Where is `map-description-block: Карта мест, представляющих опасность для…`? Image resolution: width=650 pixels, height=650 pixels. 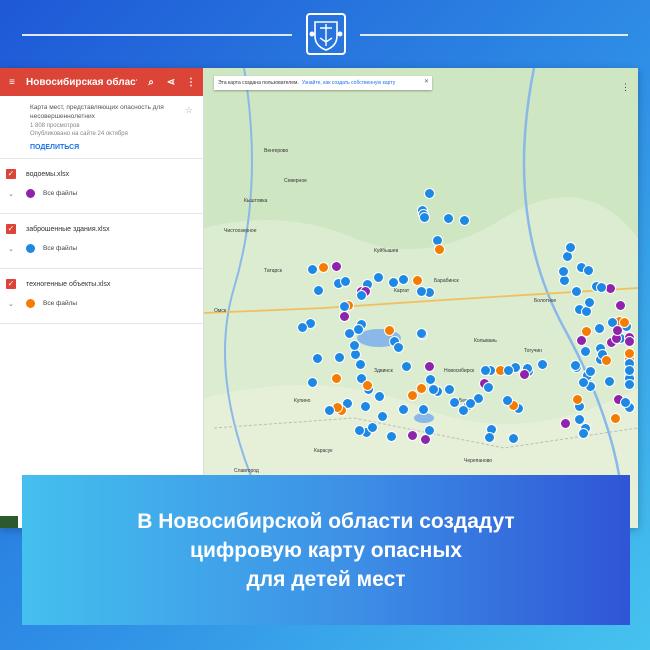 map-description-block: Карта мест, представляющих опасность для… is located at coordinates (101, 128).